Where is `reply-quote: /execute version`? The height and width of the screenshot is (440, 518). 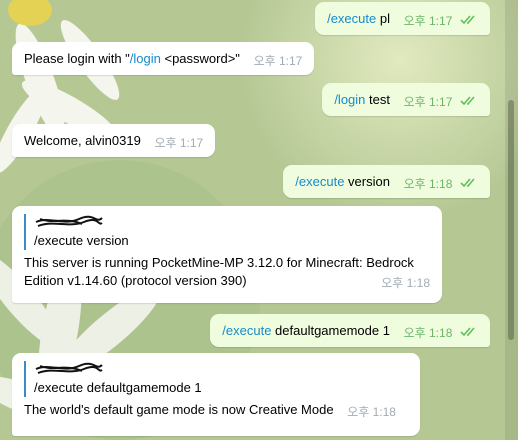 reply-quote: /execute version is located at coordinates (227, 232).